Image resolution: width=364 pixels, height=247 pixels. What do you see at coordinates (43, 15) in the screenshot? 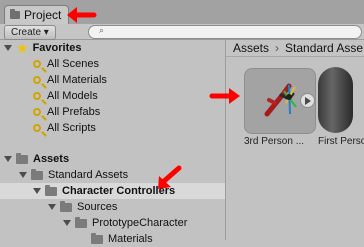
I see `tab-label: Project` at bounding box center [43, 15].